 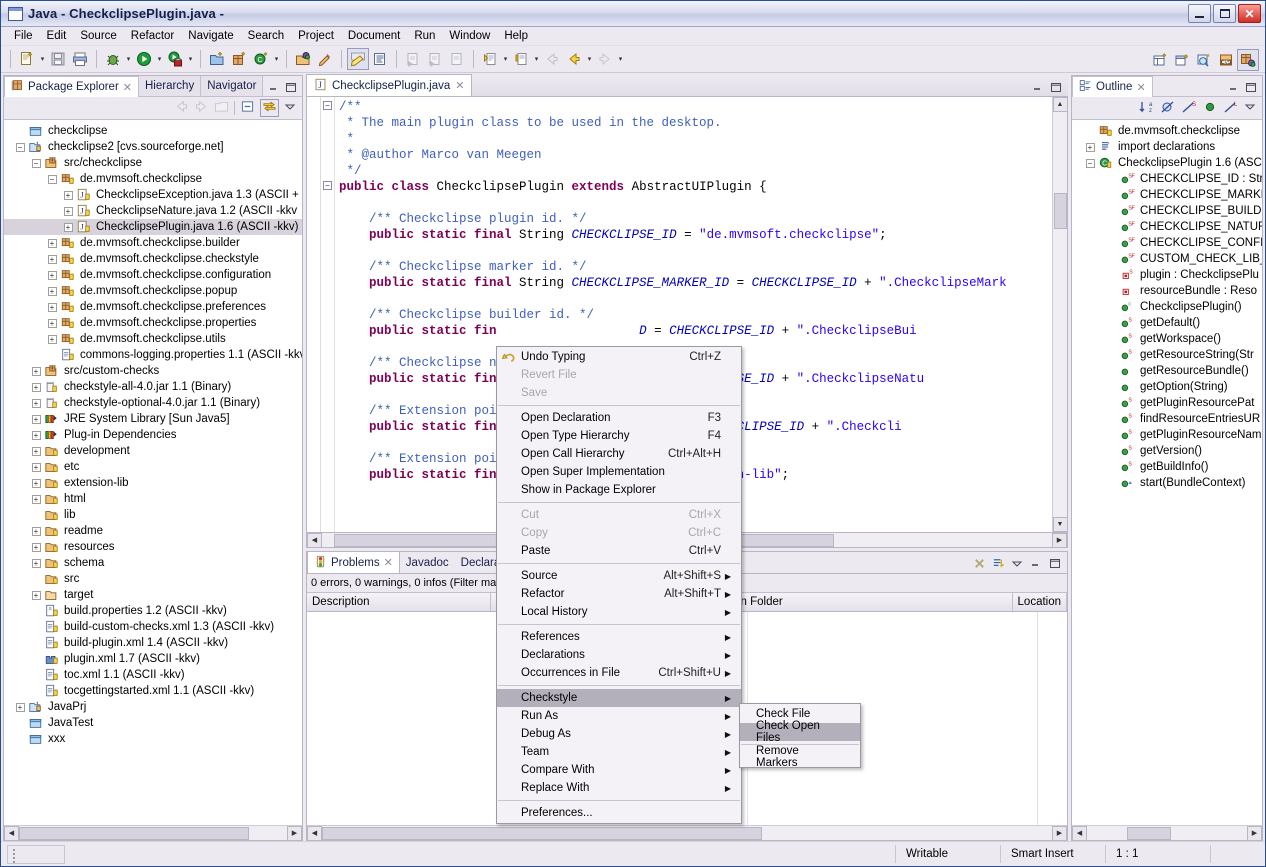 I want to click on back-icon, so click(x=552, y=59).